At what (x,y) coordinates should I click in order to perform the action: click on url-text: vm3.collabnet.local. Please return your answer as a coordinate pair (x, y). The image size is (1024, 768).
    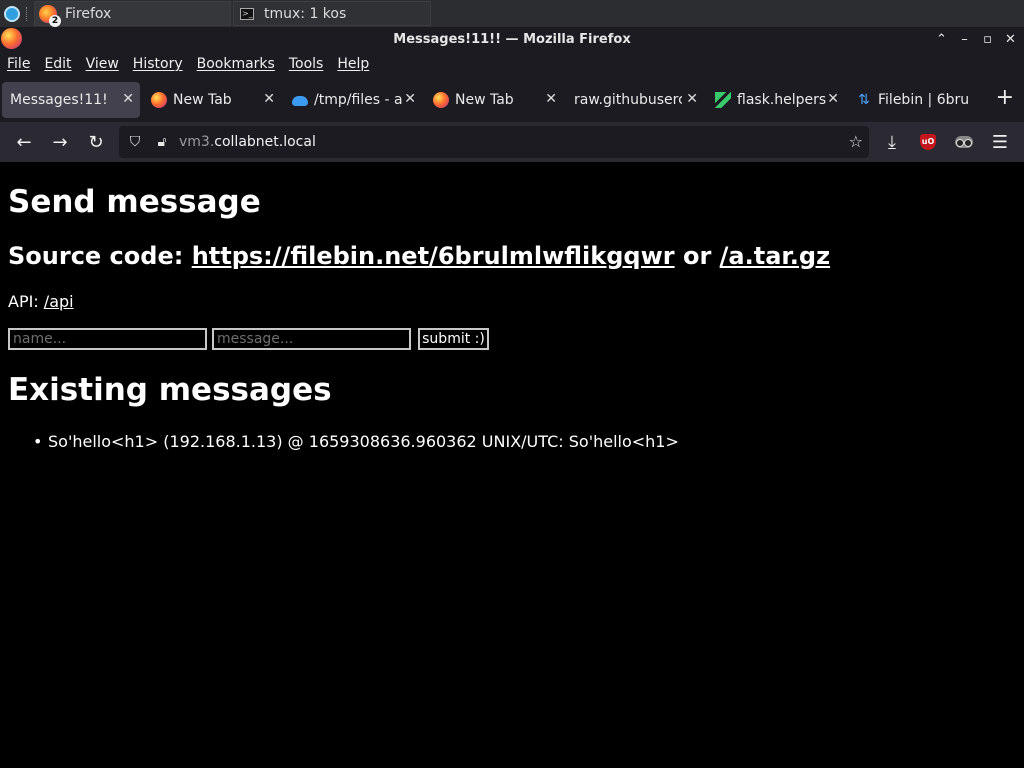
    Looking at the image, I should click on (247, 142).